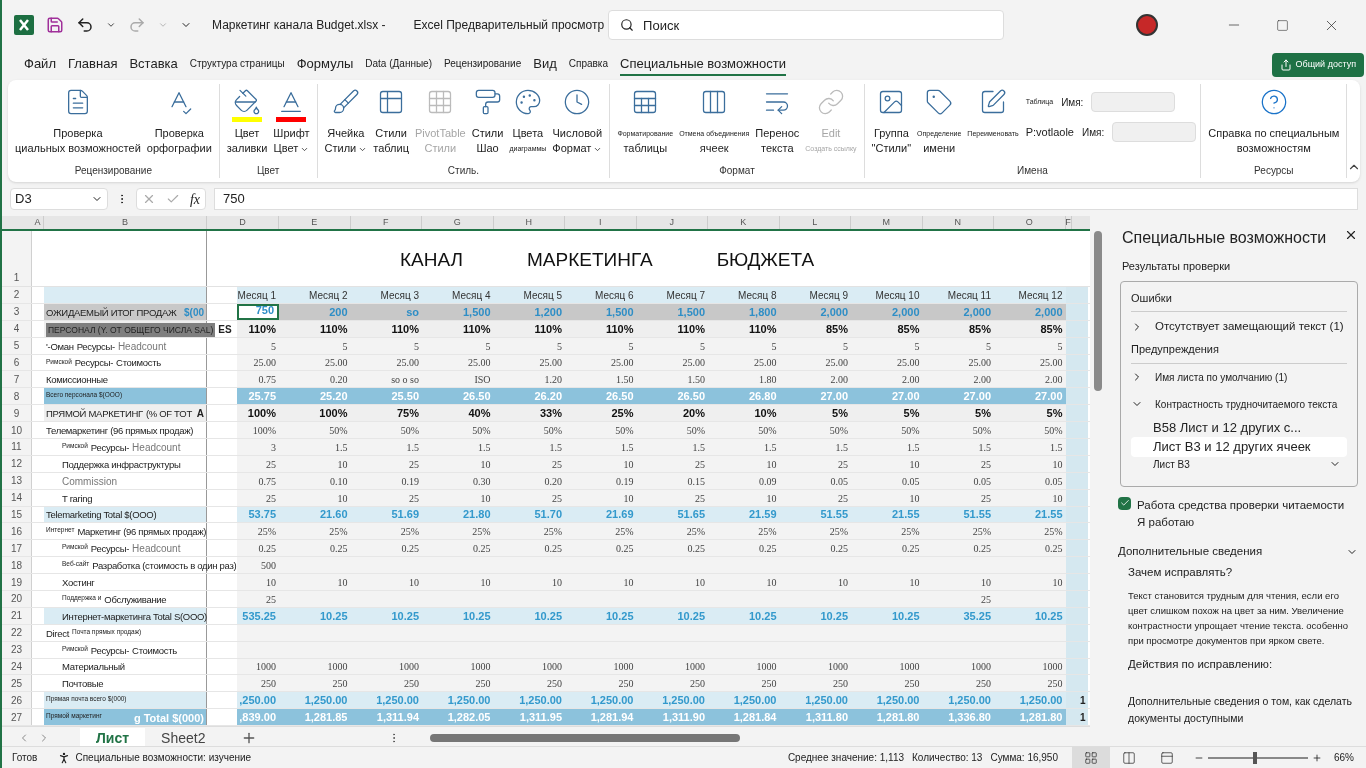  Describe the element at coordinates (77, 380) in the screenshot. I see `row-label: Комиссионные` at that location.